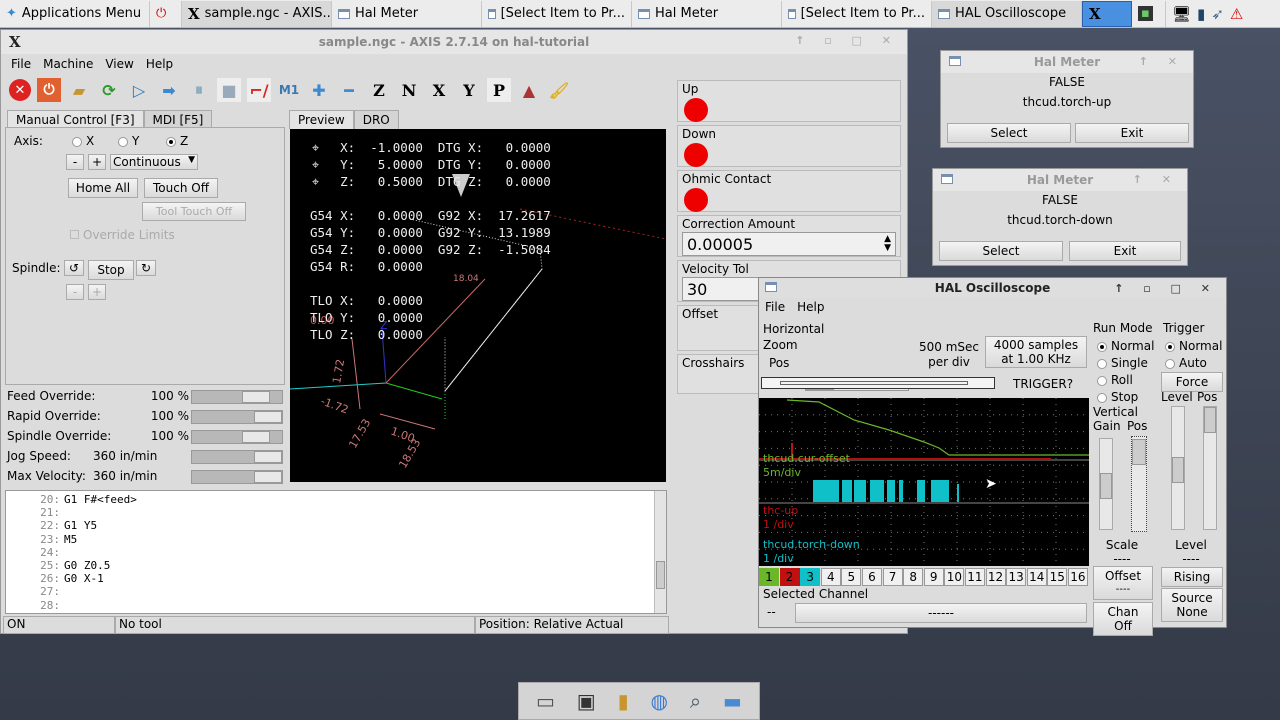  What do you see at coordinates (851, 577) in the screenshot?
I see `channel-button-5: 5` at bounding box center [851, 577].